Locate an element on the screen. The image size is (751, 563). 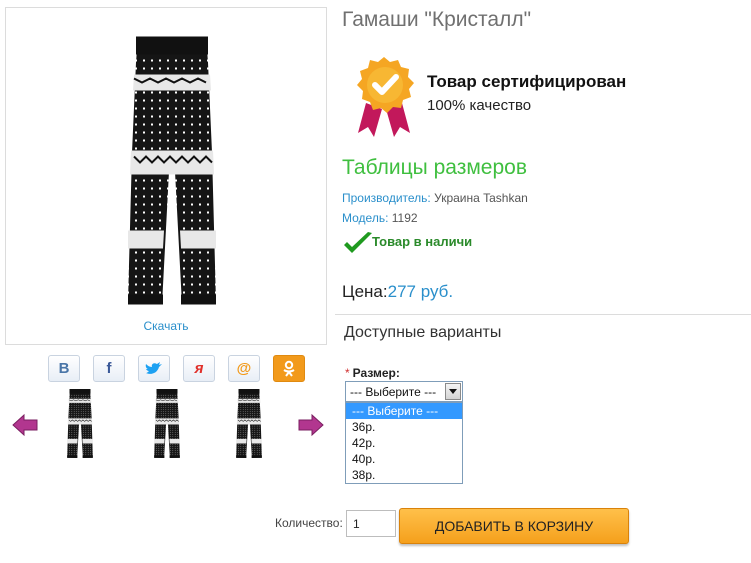
size-dropdown-list: --- Выберите --- 36р. 42р. 40р. 38р. is located at coordinates (404, 443).